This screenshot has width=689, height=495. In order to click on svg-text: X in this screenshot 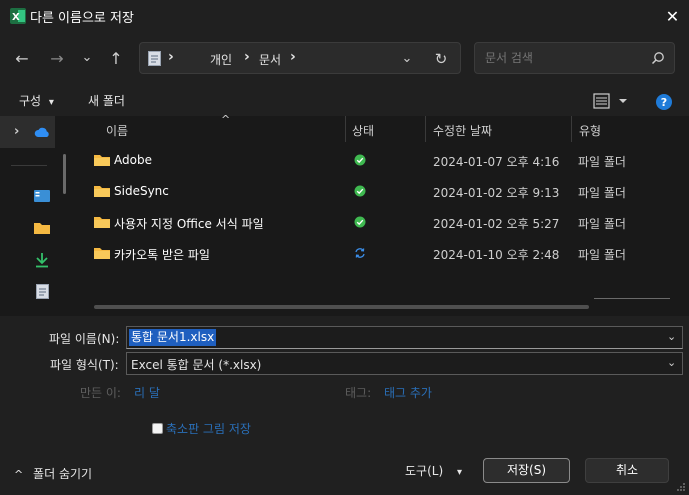, I will do `click(16, 17)`.